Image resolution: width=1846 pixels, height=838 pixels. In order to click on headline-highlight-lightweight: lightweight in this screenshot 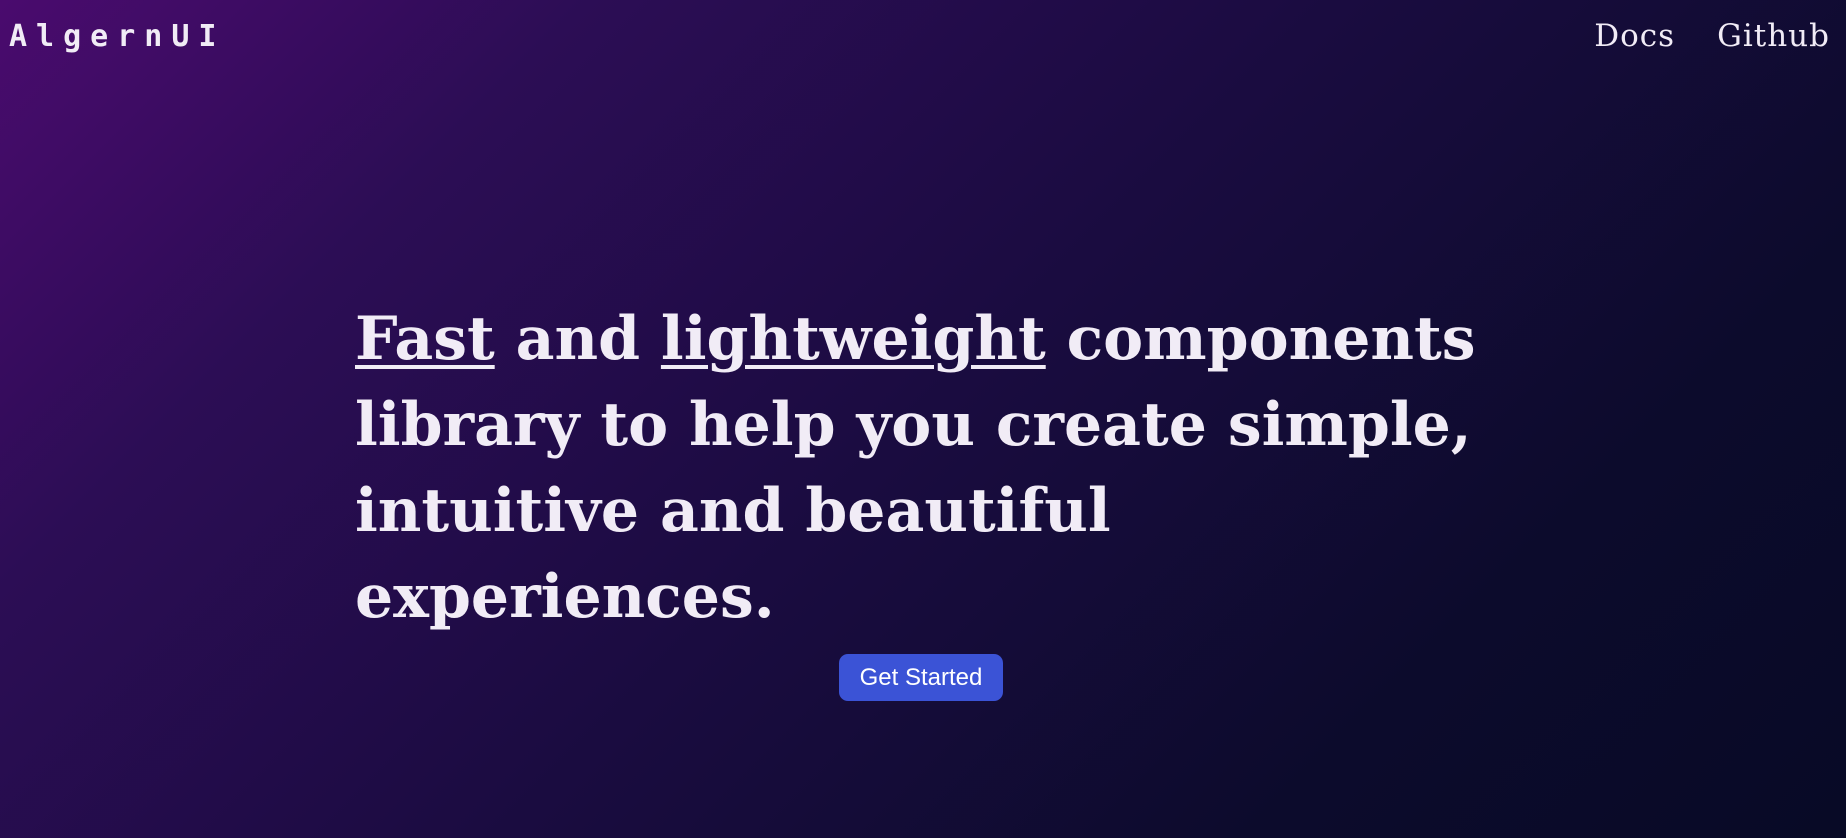, I will do `click(853, 339)`.